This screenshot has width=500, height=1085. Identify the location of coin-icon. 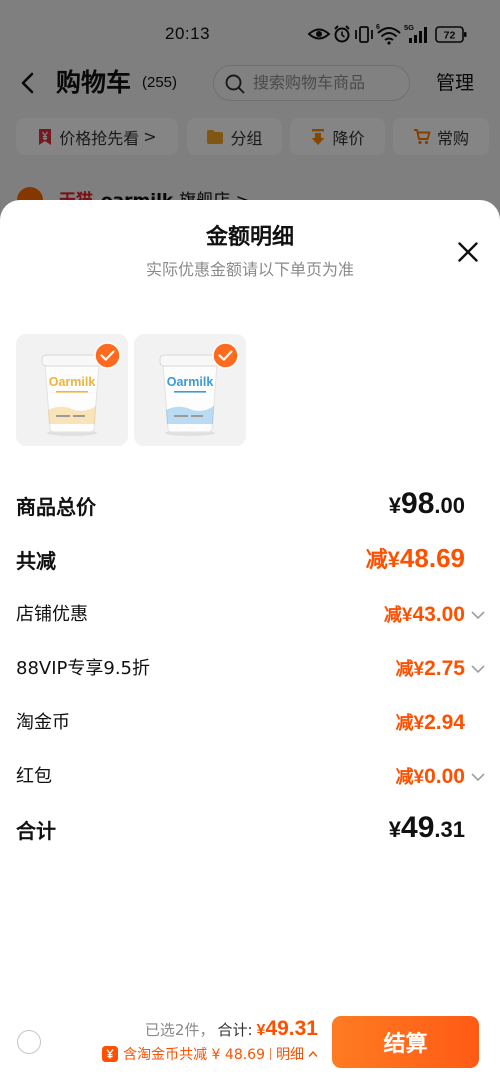
(110, 1054).